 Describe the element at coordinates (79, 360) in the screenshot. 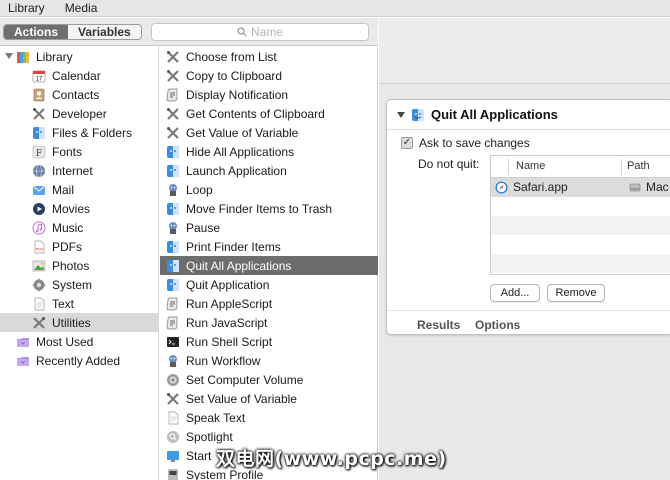

I see `smart-group-recently-added: Recently Added` at that location.